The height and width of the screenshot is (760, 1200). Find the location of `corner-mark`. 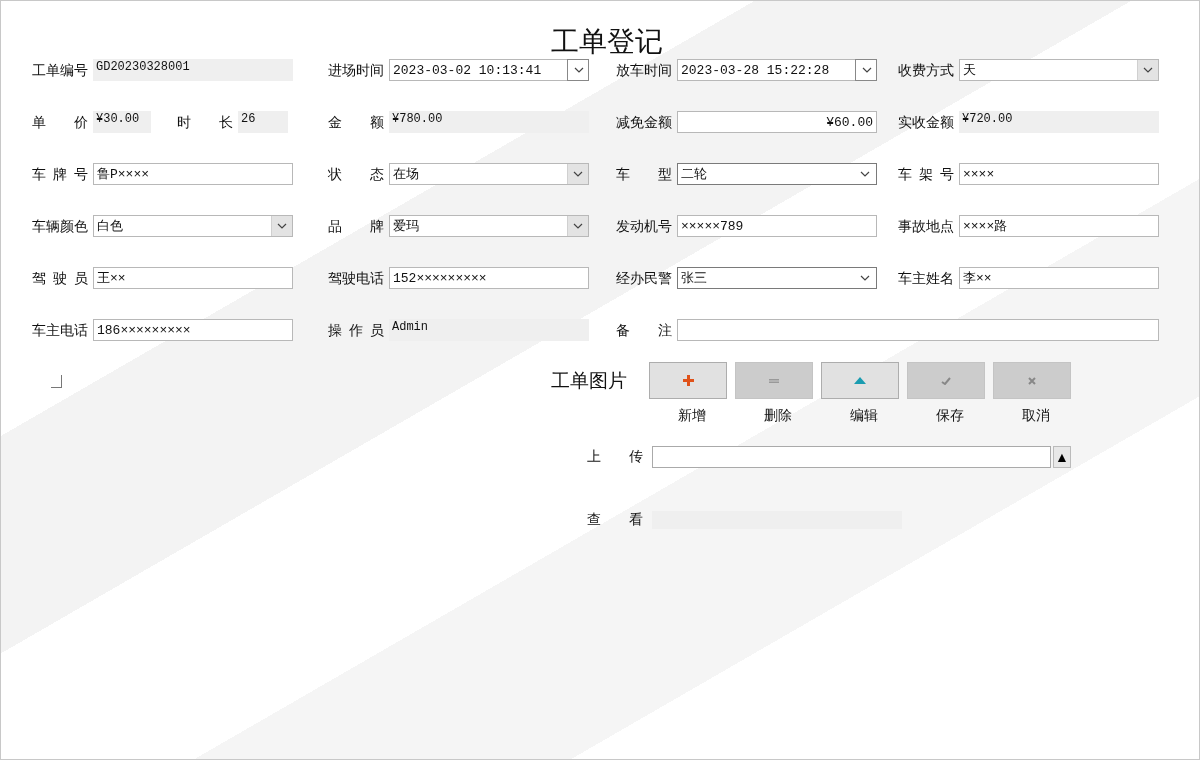

corner-mark is located at coordinates (56, 381).